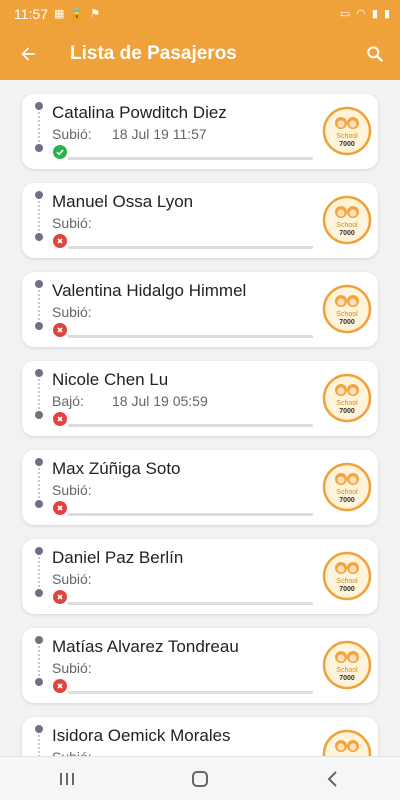  I want to click on home-icon, so click(199, 778).